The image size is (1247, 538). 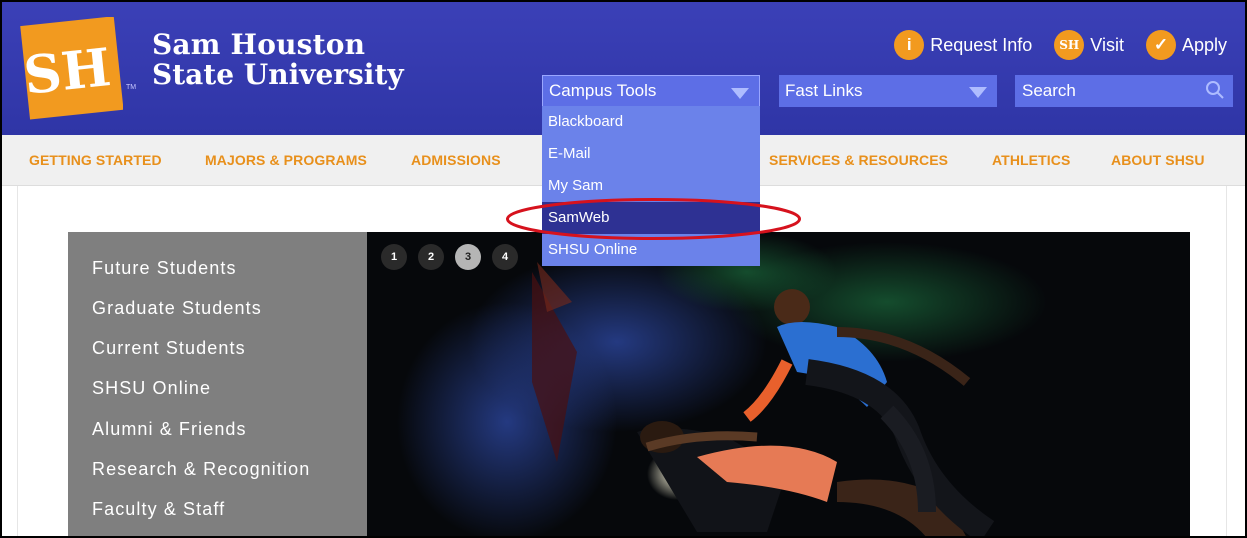 What do you see at coordinates (603, 90) in the screenshot?
I see `campus-tools-label: Campus Tools` at bounding box center [603, 90].